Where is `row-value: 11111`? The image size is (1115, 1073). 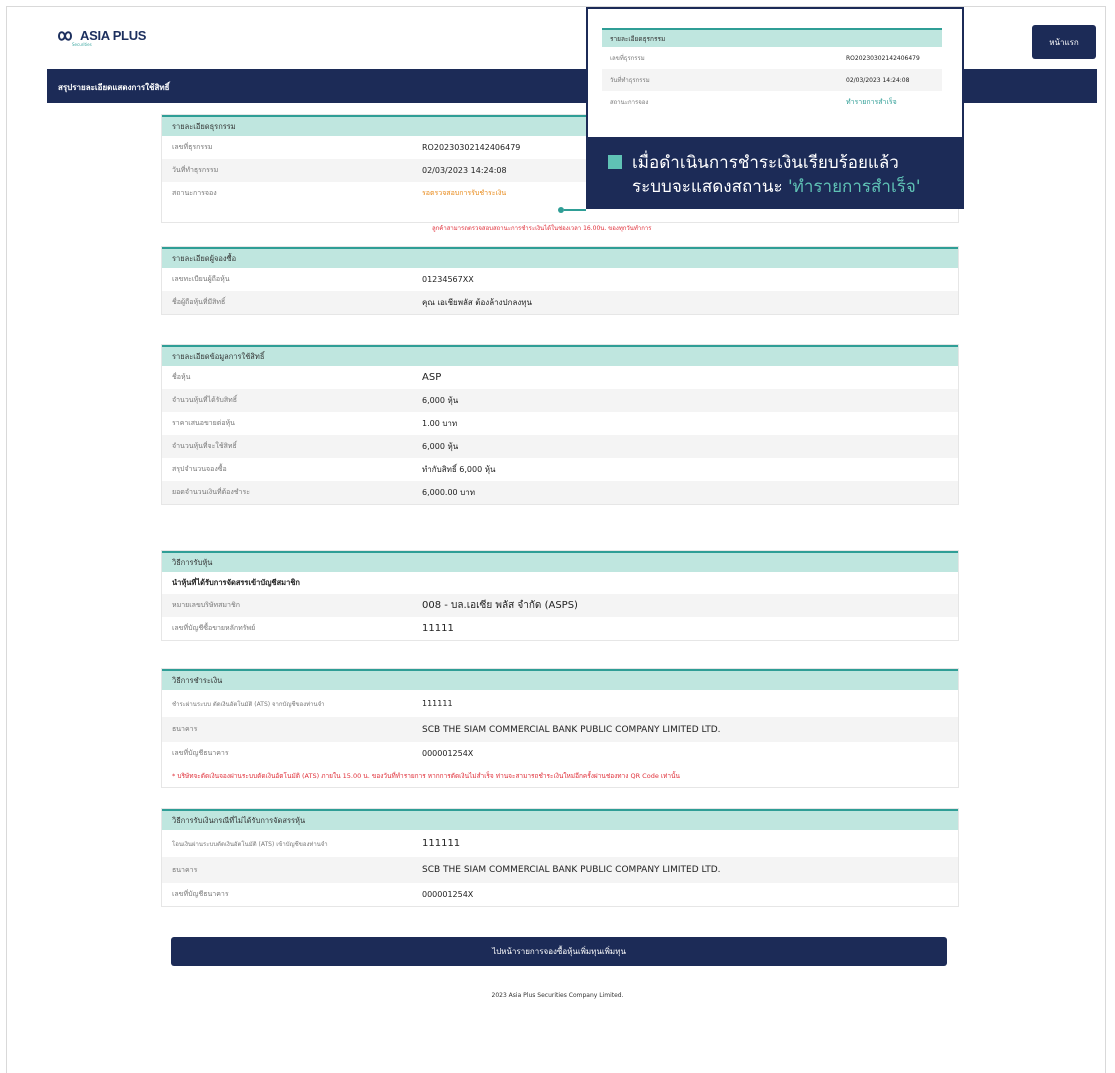
row-value: 11111 is located at coordinates (438, 628).